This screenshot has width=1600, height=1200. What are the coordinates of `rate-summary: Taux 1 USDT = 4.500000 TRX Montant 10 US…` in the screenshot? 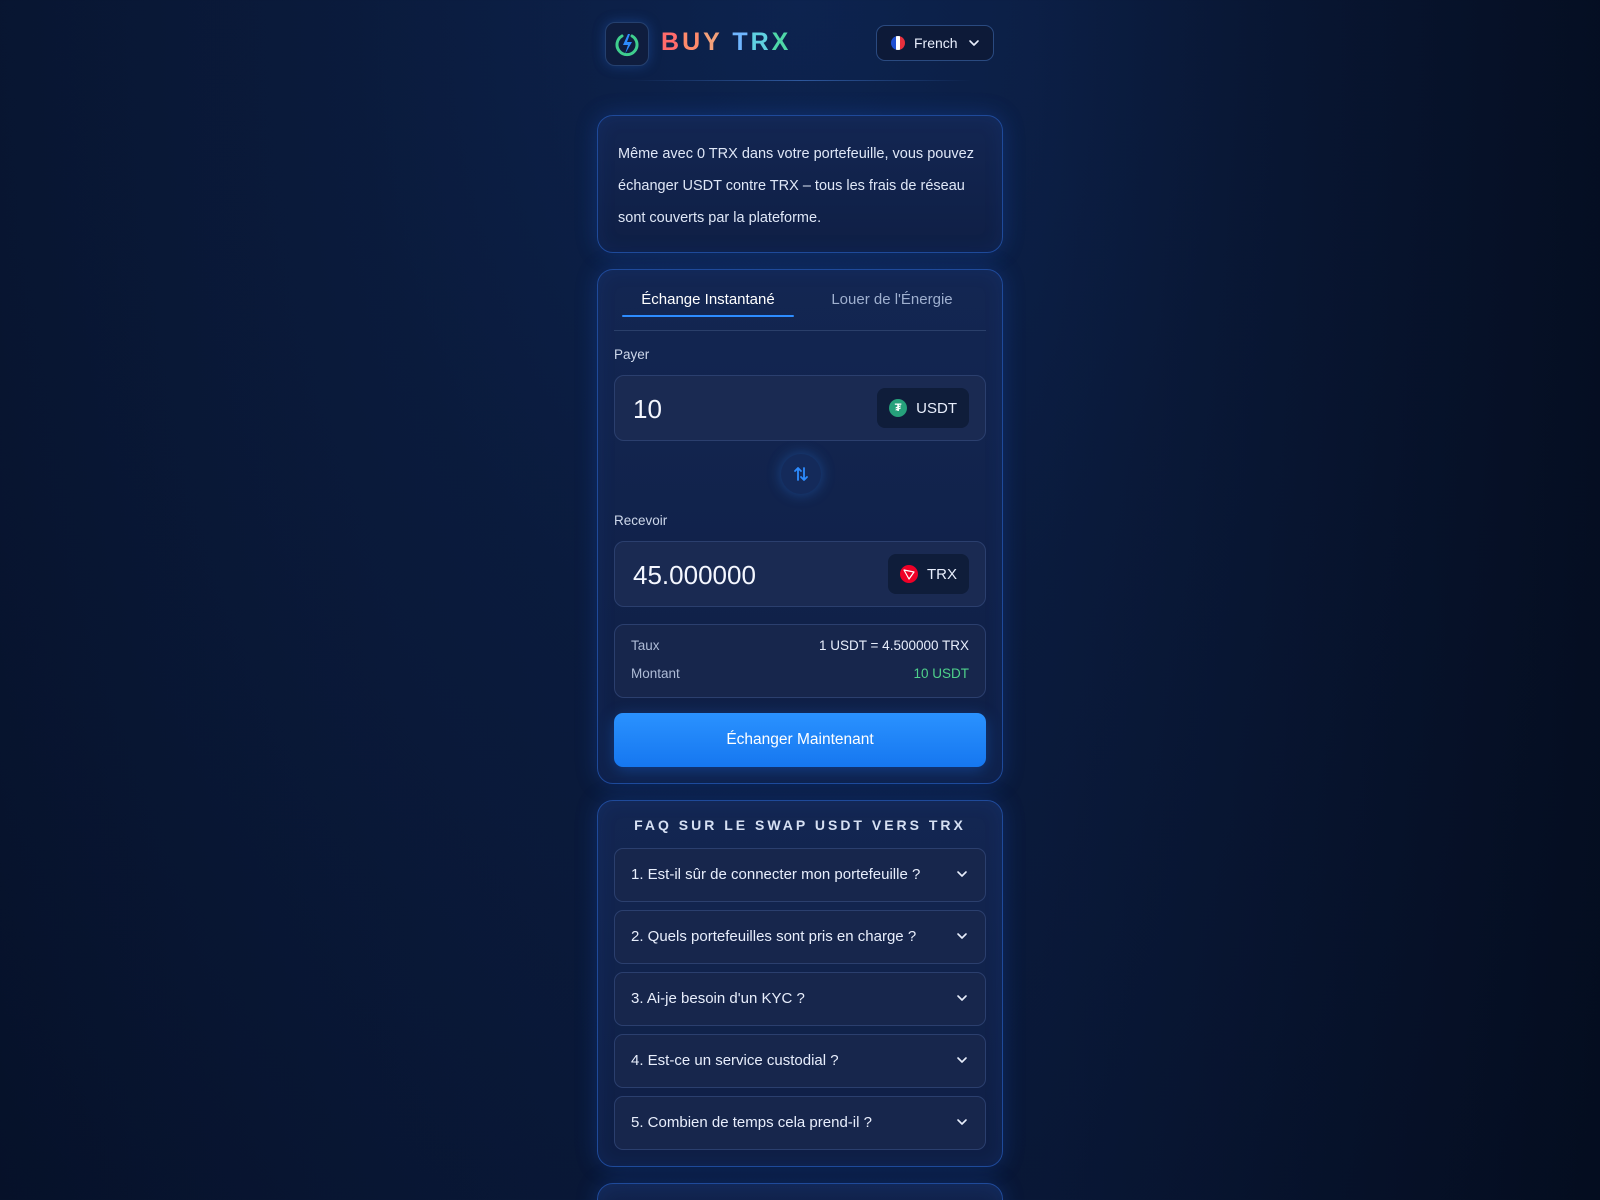 It's located at (800, 661).